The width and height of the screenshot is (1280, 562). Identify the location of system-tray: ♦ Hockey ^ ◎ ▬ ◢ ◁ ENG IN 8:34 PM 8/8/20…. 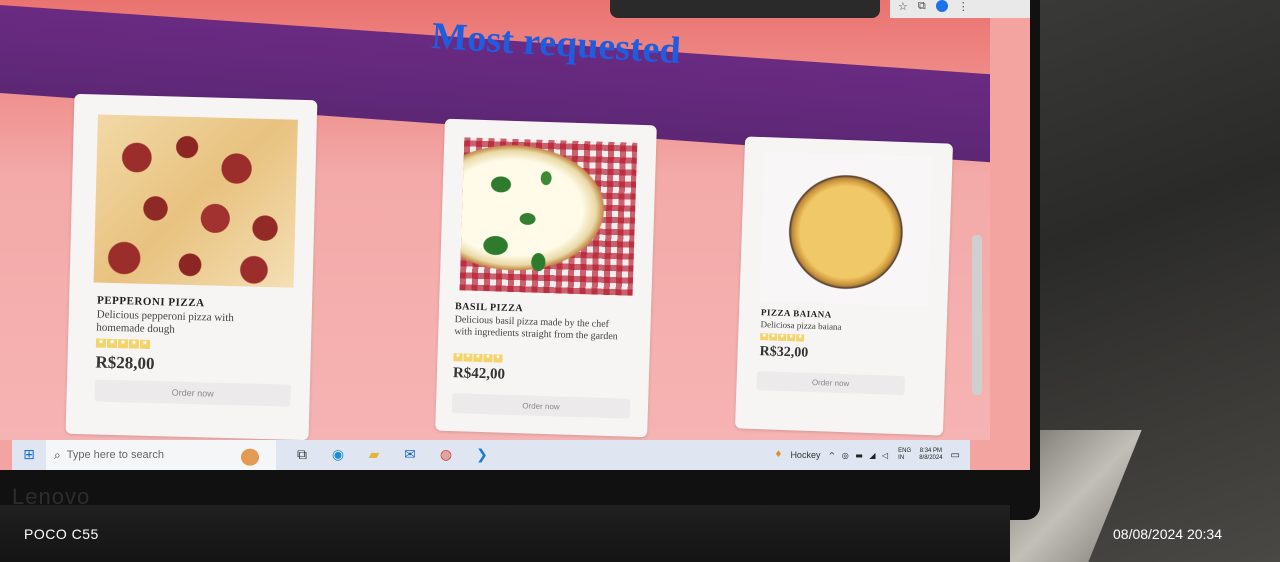
(872, 455).